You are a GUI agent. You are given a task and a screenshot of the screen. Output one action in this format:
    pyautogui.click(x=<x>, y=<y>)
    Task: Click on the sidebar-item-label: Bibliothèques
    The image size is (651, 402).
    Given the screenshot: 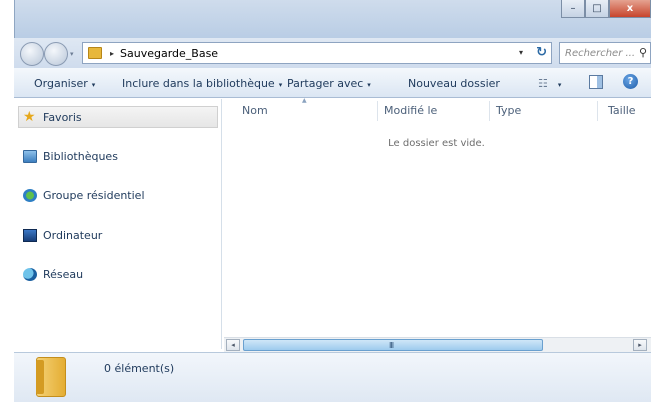 What is the action you would take?
    pyautogui.click(x=80, y=156)
    